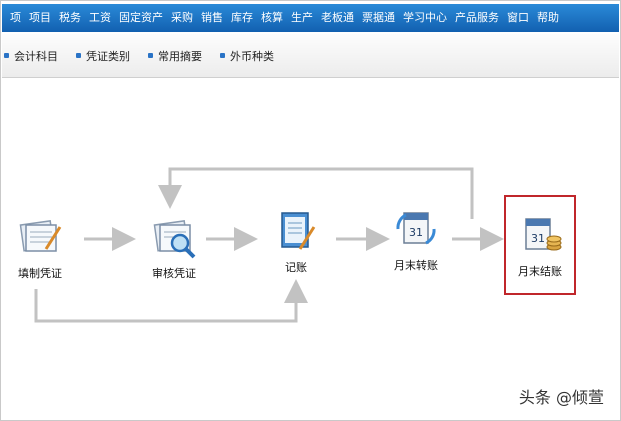 This screenshot has height=421, width=621. Describe the element at coordinates (477, 18) in the screenshot. I see `menu-item-services: 产品服务` at that location.